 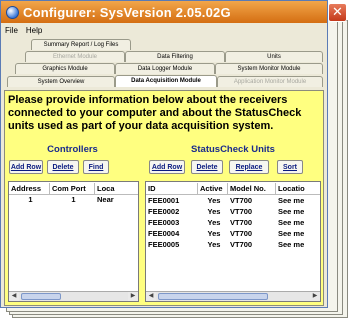 I want to click on units-horizontal-scrollbar: ◀ ▶, so click(x=233, y=296).